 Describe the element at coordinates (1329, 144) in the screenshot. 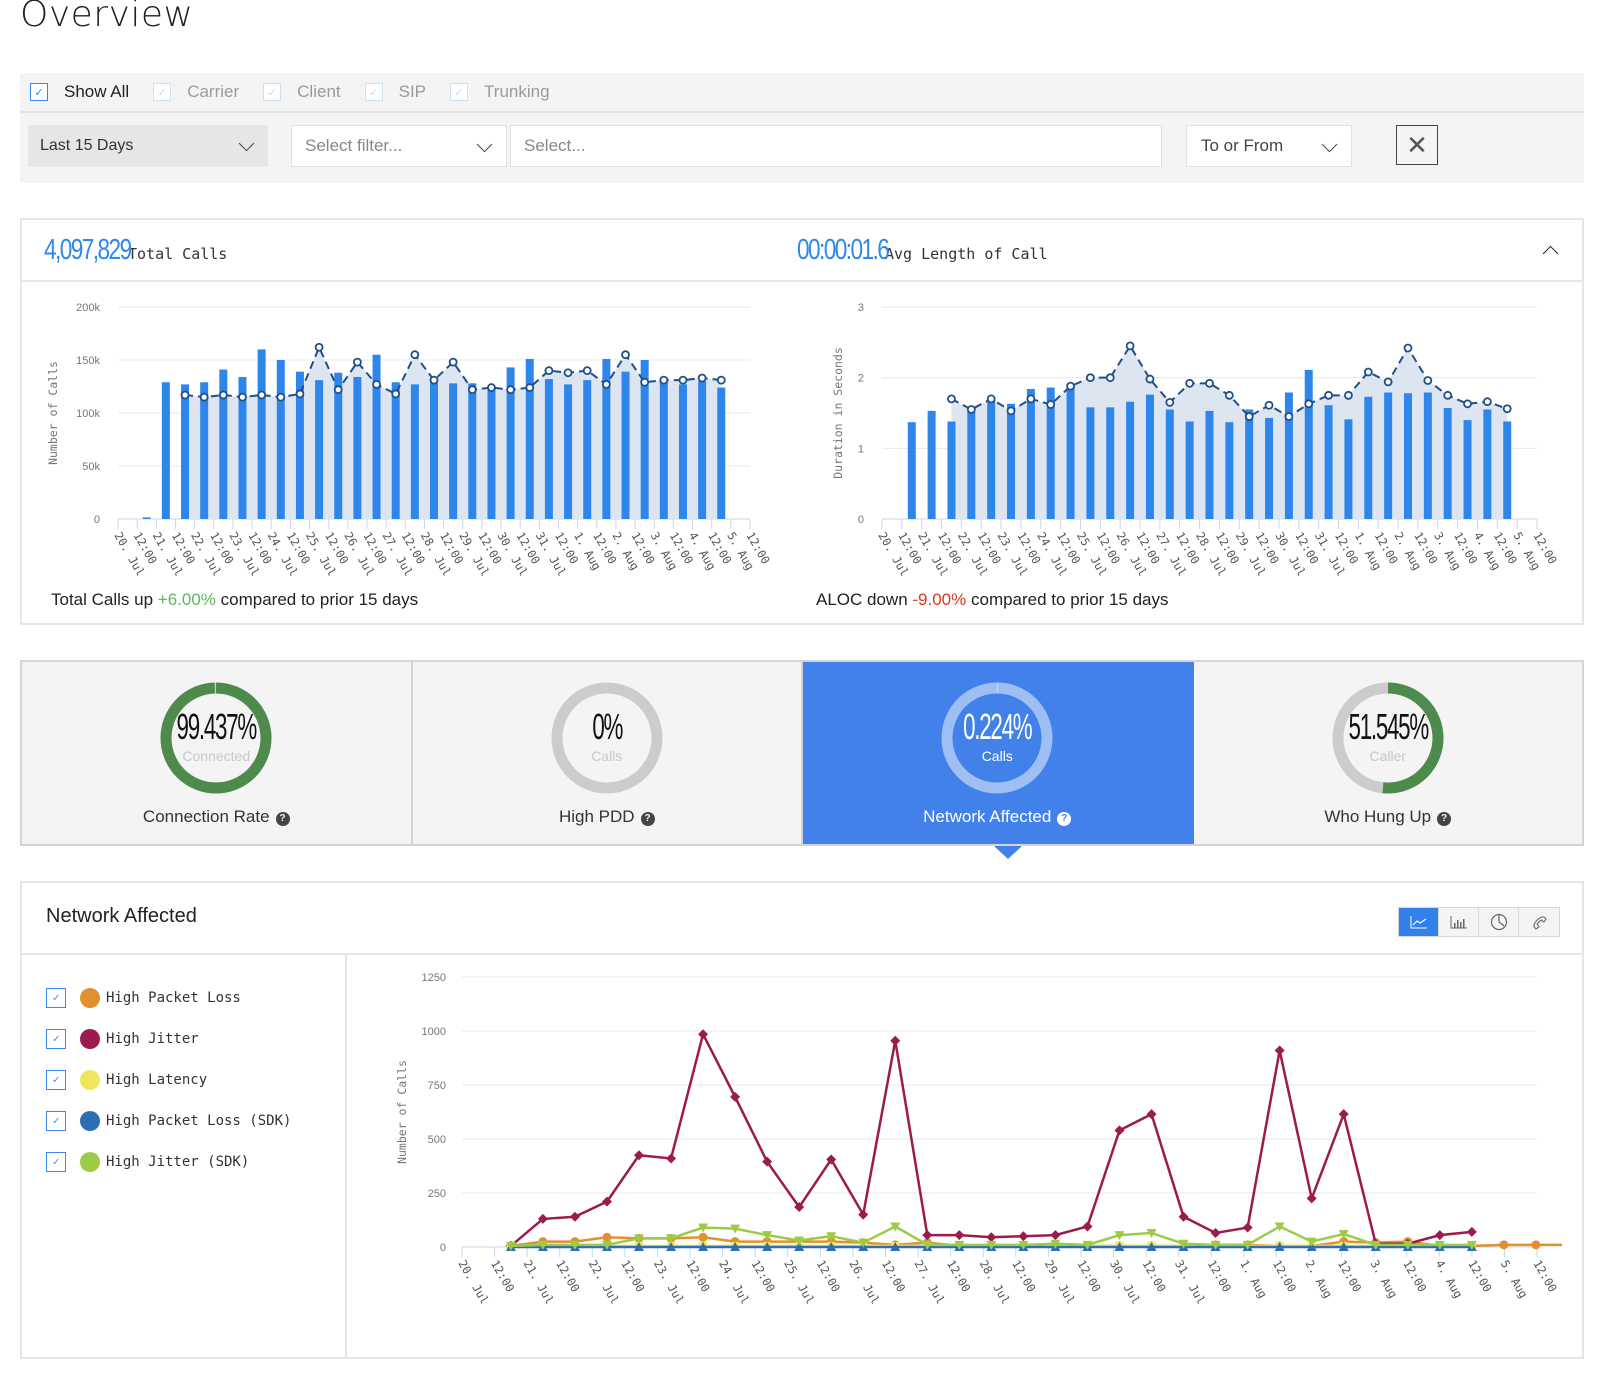

I see `chevron-down-icon` at that location.